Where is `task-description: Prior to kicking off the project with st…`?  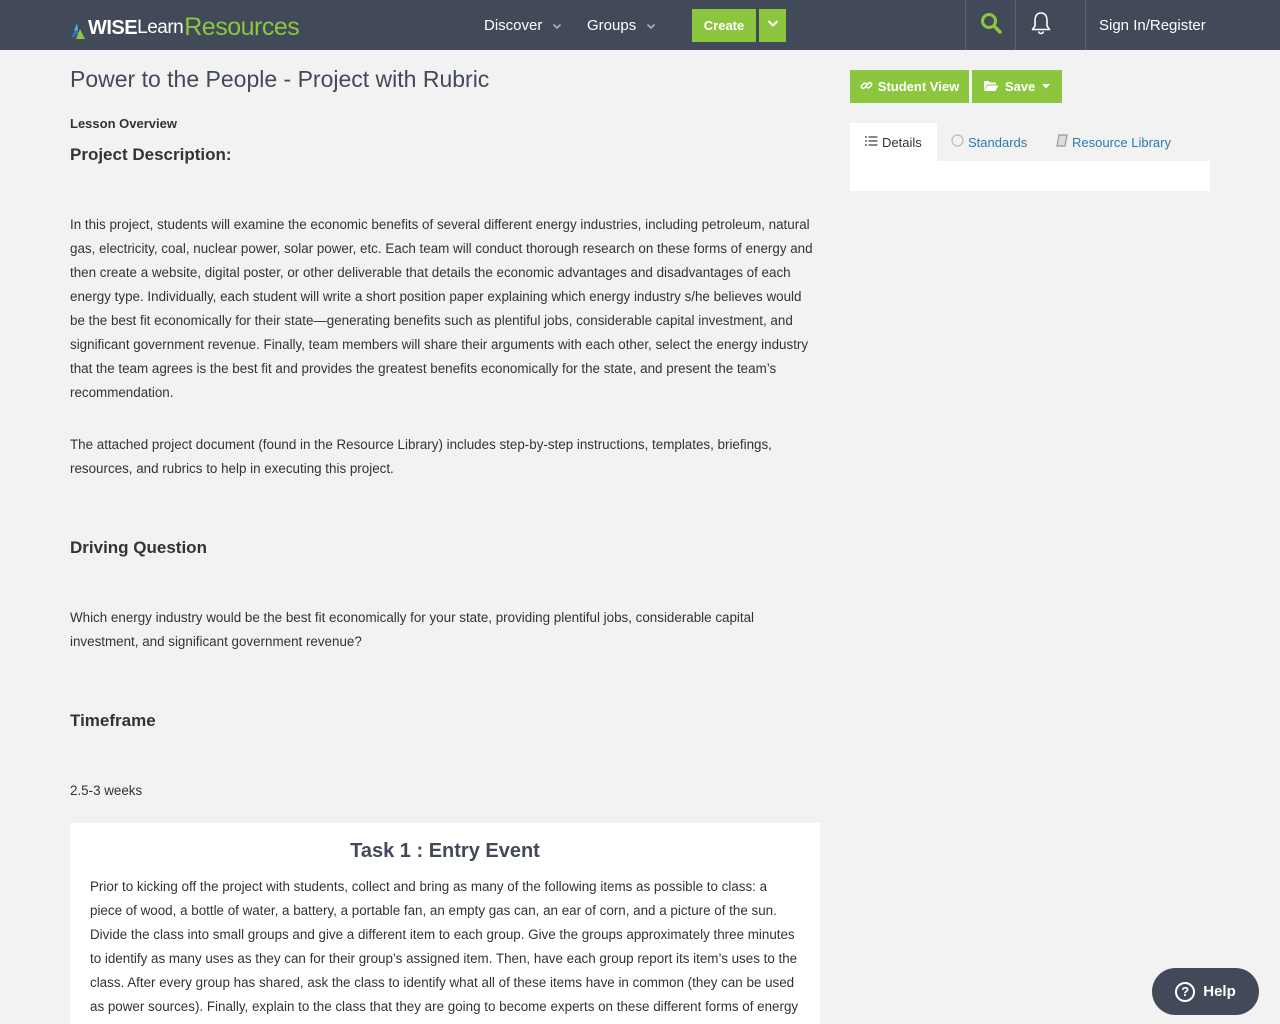 task-description: Prior to kicking off the project with st… is located at coordinates (444, 951).